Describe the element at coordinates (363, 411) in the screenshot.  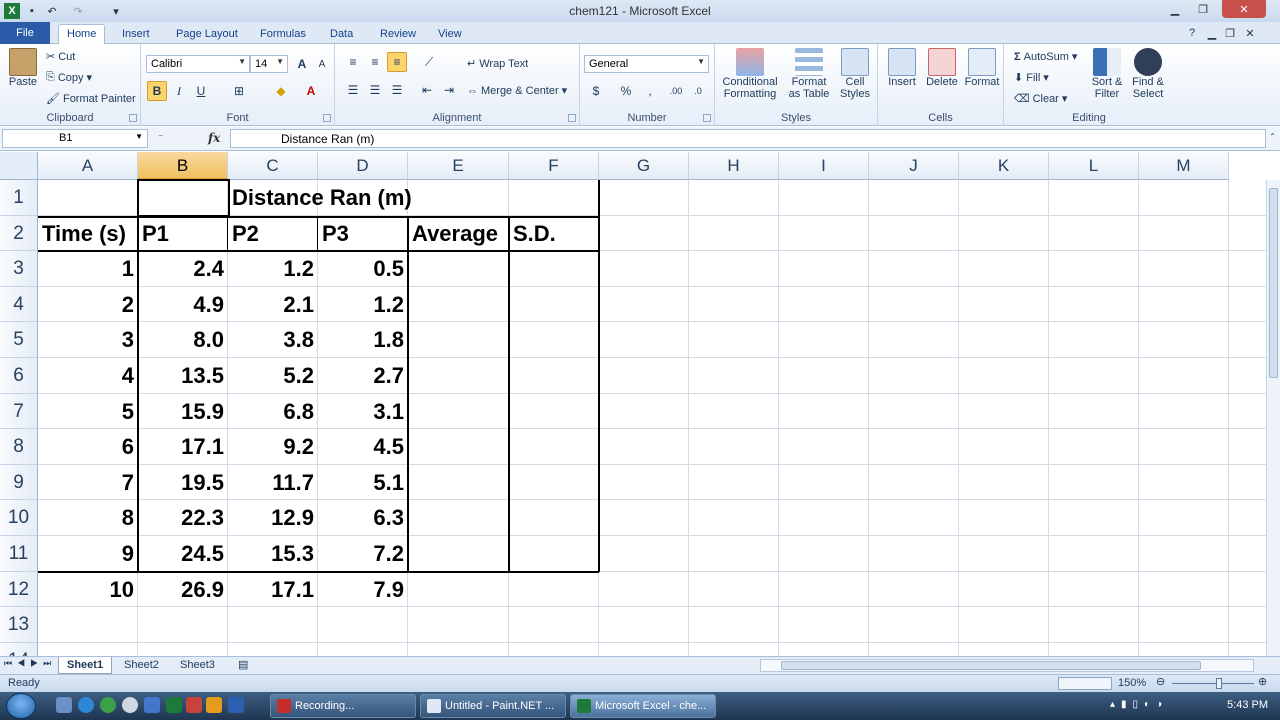
I see `data-cell: 3.1` at that location.